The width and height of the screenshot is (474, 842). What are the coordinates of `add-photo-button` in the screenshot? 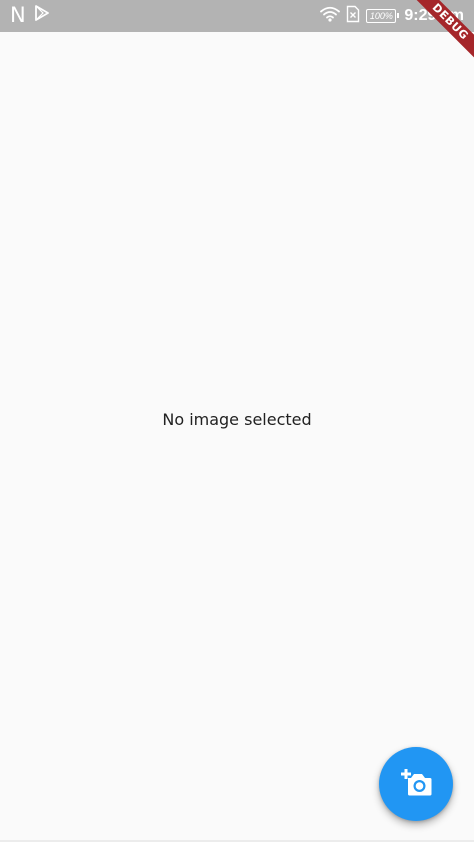 It's located at (416, 784).